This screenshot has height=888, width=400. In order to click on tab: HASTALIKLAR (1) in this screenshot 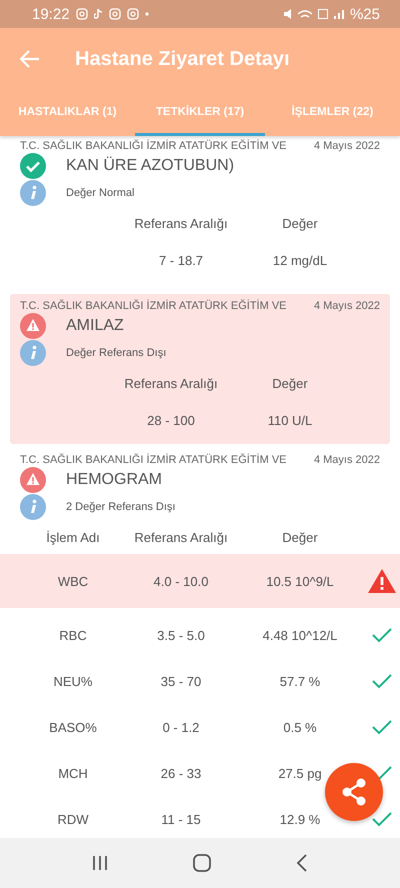, I will do `click(67, 113)`.